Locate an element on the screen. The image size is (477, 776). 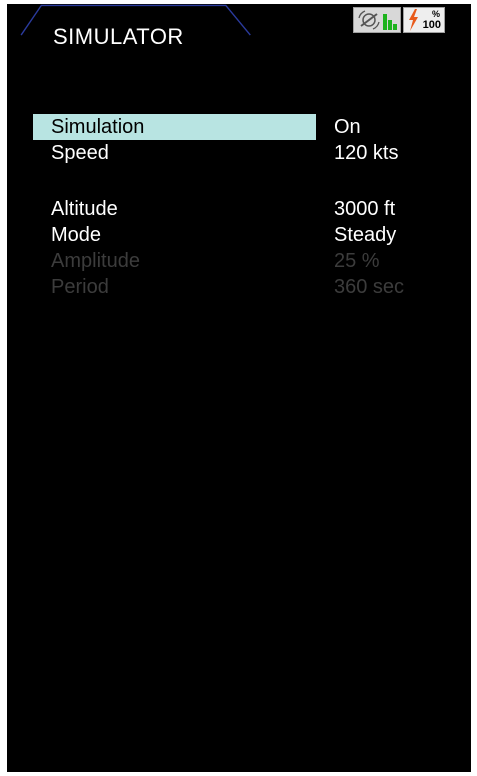
battery-level: 100 is located at coordinates (431, 25).